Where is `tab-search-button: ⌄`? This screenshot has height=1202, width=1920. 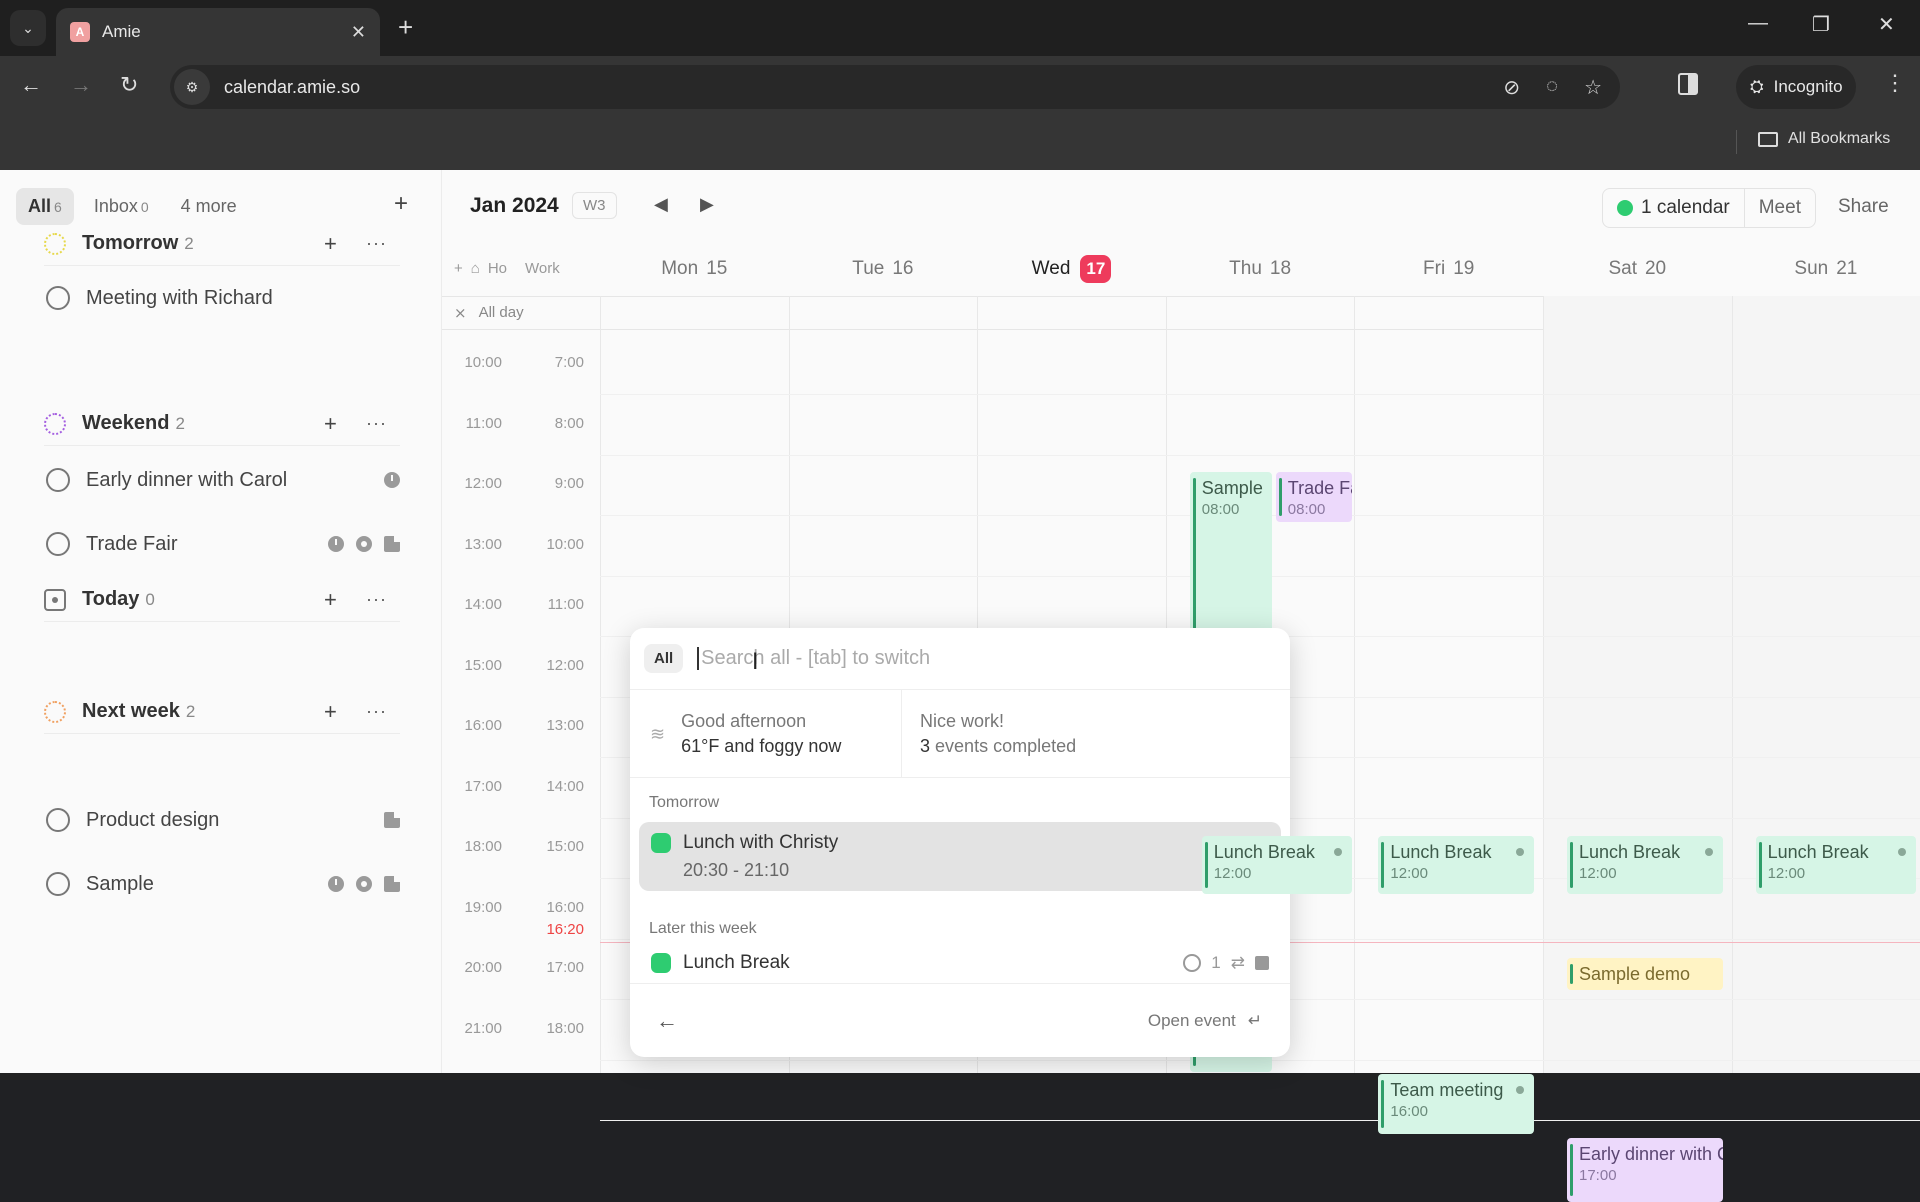
tab-search-button: ⌄ is located at coordinates (28, 28).